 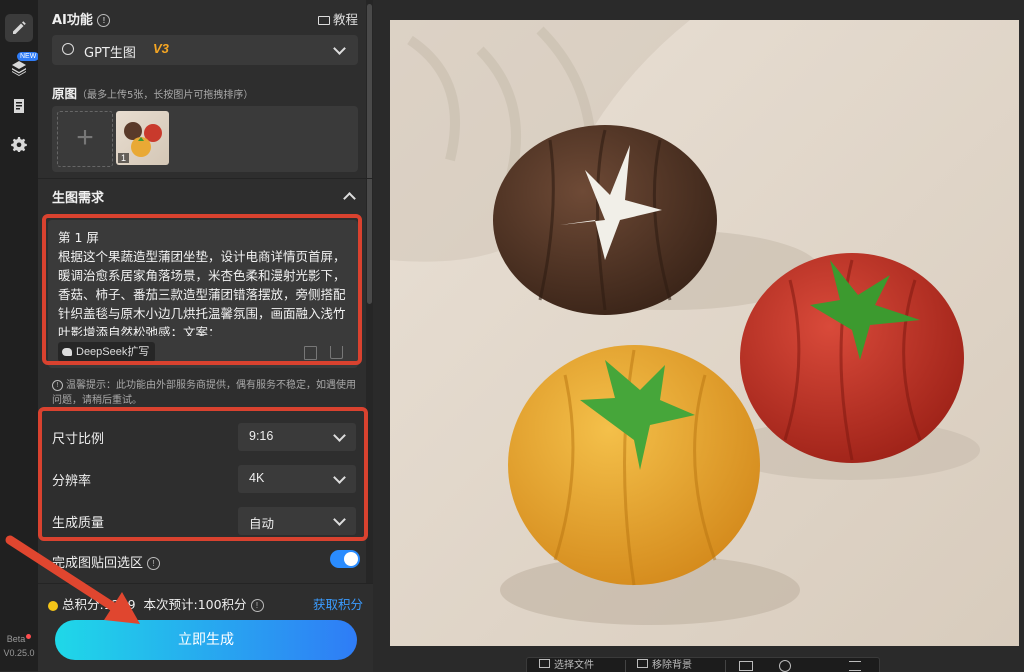 I want to click on gear-icon, so click(x=19, y=144).